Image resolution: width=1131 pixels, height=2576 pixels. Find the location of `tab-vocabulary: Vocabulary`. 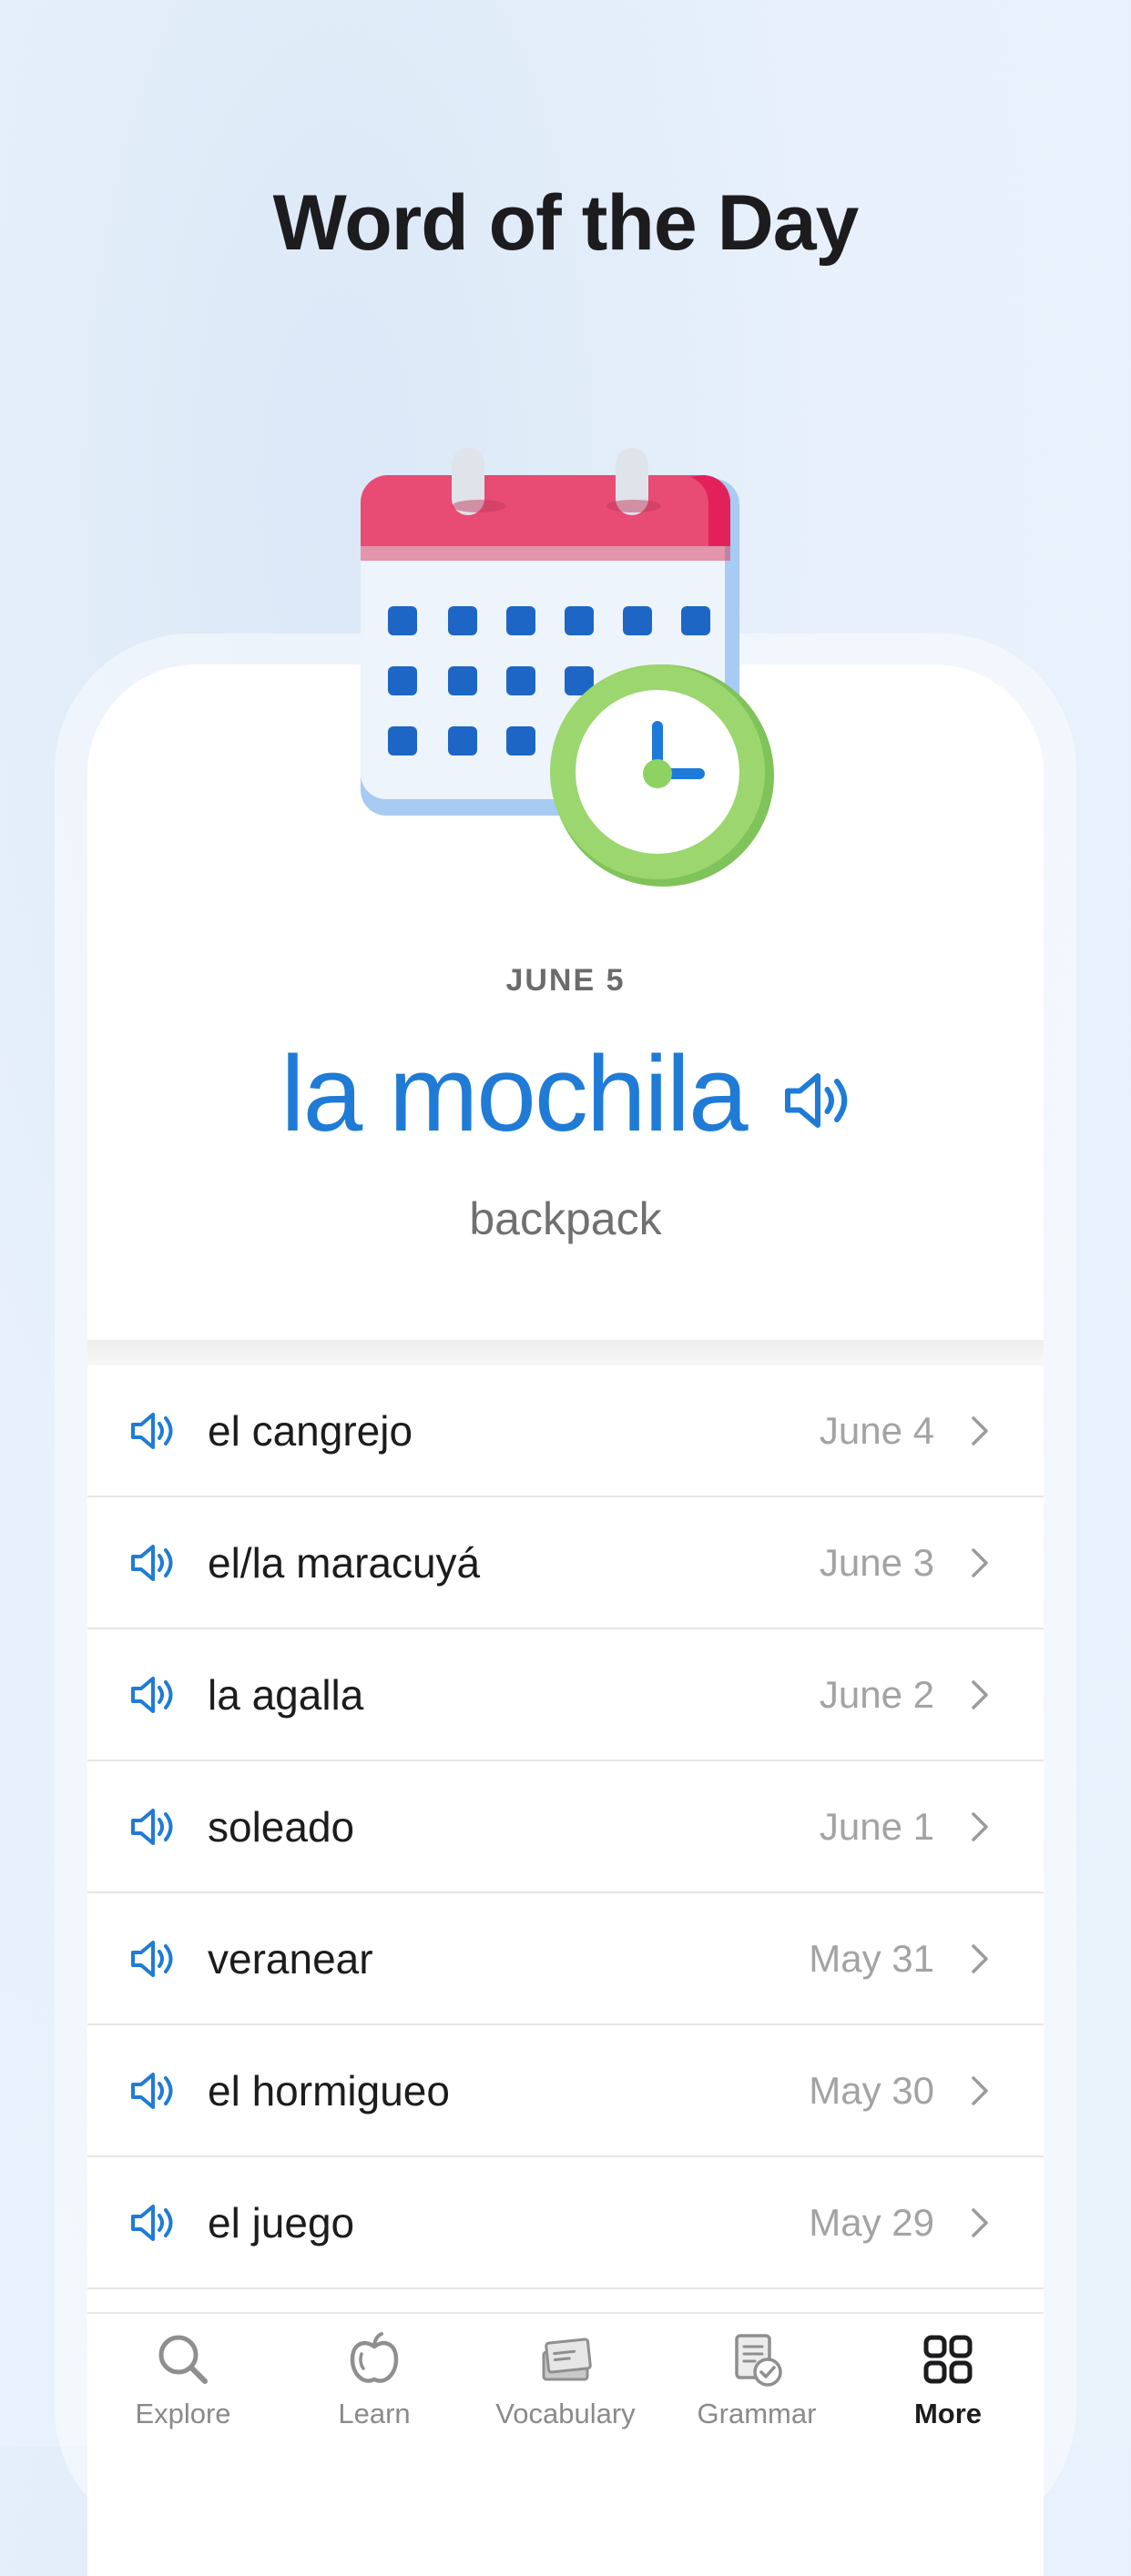

tab-vocabulary: Vocabulary is located at coordinates (566, 2381).